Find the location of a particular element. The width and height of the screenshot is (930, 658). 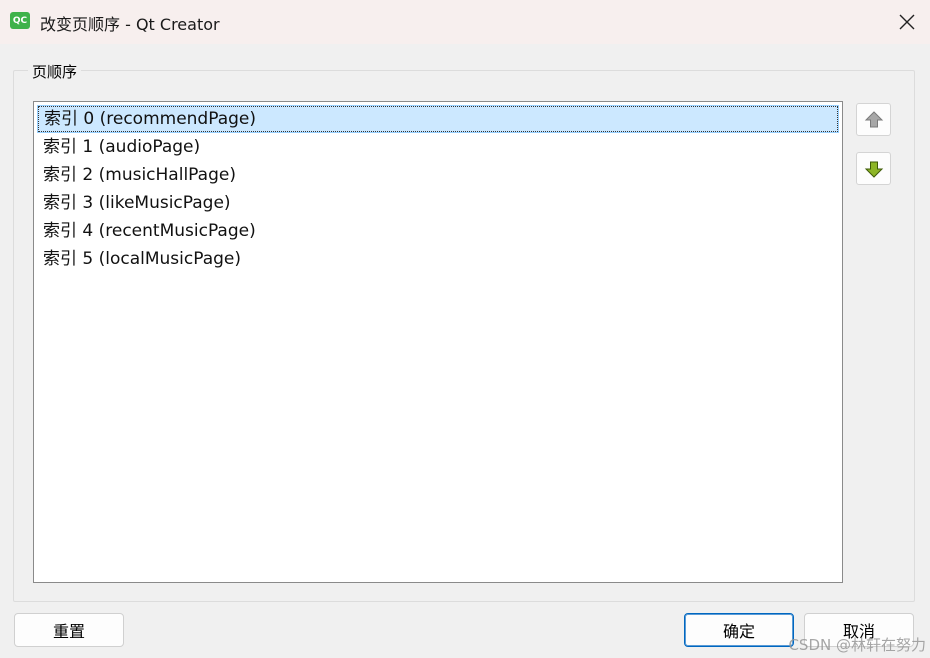

list-item: 索引 3 (likeMusicPage) is located at coordinates (438, 203).